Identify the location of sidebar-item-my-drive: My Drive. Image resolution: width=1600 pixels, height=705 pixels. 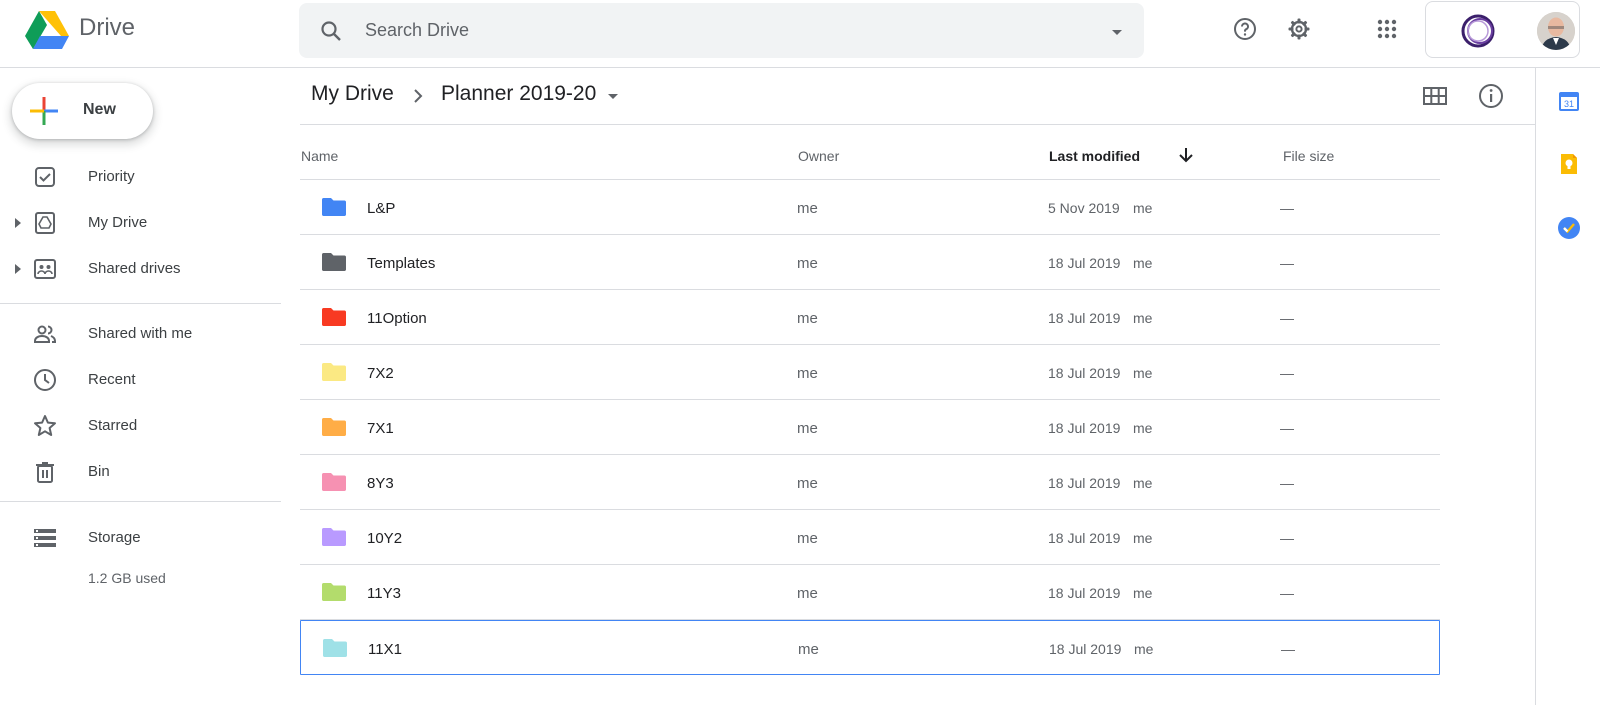
(140, 223).